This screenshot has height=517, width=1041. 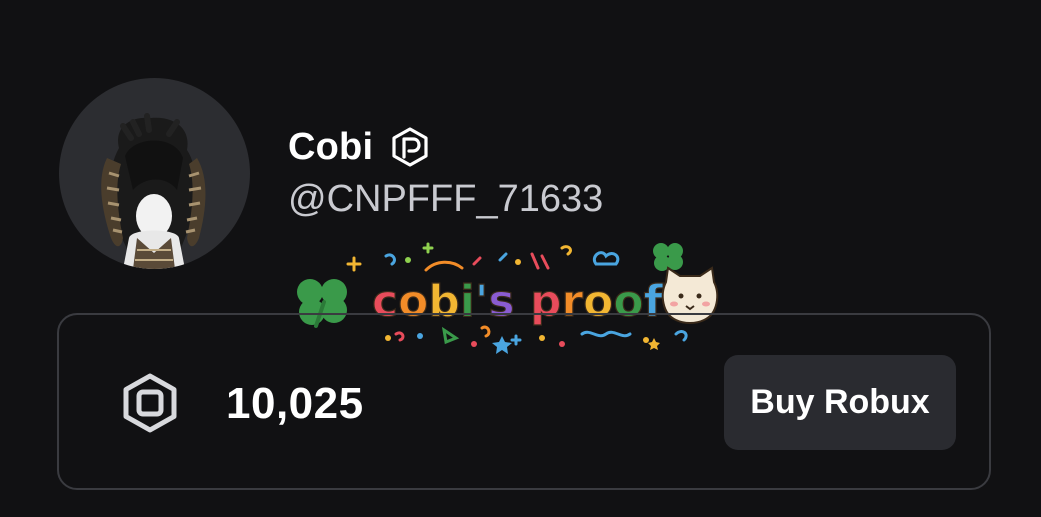 What do you see at coordinates (446, 199) in the screenshot?
I see `username: @CNPFFF_71633` at bounding box center [446, 199].